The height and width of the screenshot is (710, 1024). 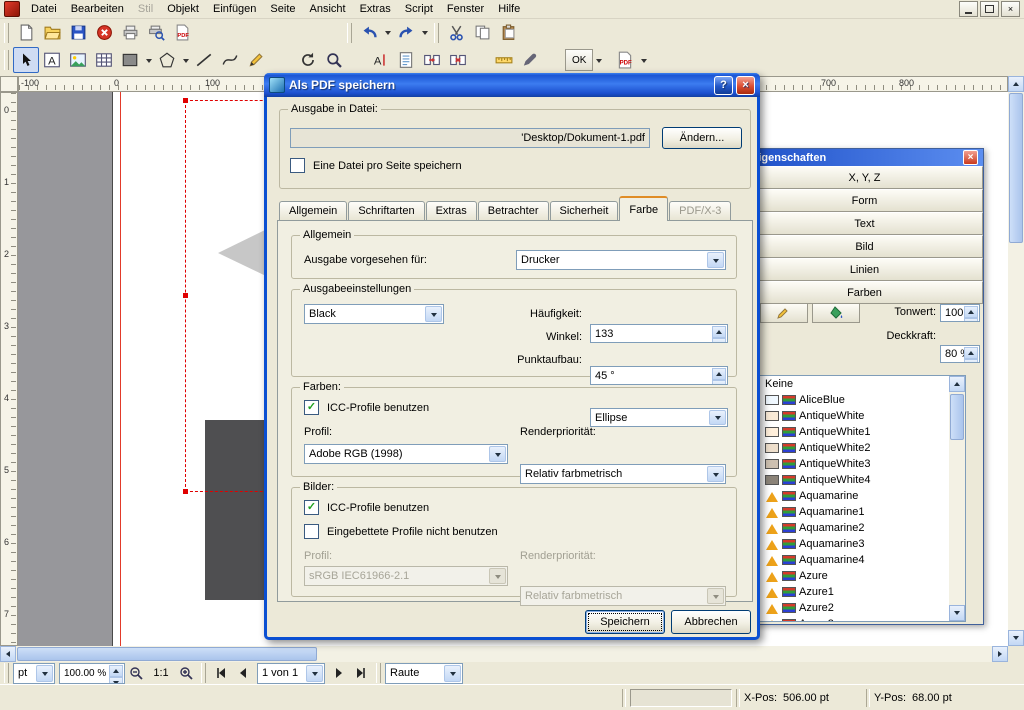 I want to click on close-button: ×, so click(x=1010, y=9).